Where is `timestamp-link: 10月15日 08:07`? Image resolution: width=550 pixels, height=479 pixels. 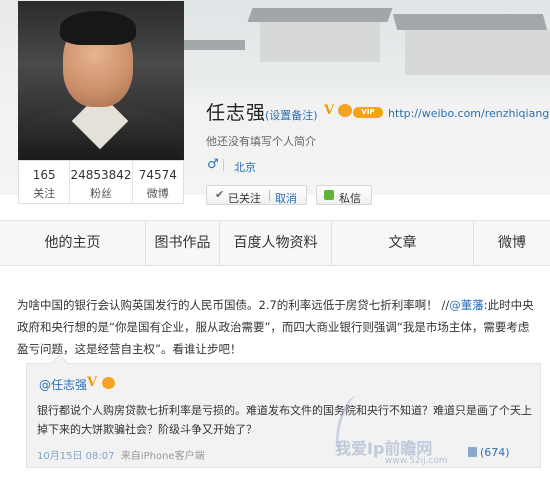
timestamp-link: 10月15日 08:07 is located at coordinates (75, 456).